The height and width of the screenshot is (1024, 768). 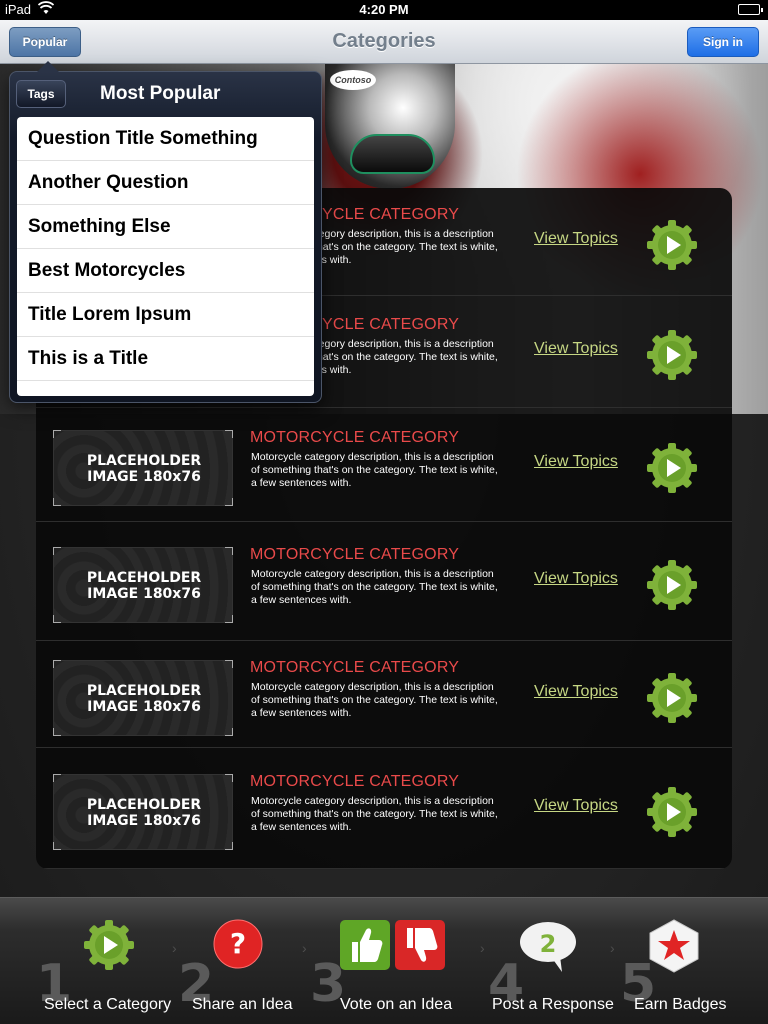 I want to click on list-item: This is a Title, so click(x=165, y=359).